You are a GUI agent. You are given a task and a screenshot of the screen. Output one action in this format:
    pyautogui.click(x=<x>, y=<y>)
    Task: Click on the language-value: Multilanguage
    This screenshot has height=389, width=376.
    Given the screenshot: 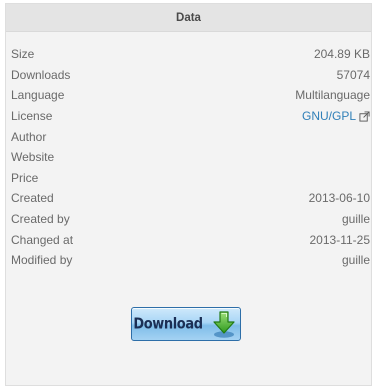 What is the action you would take?
    pyautogui.click(x=332, y=95)
    